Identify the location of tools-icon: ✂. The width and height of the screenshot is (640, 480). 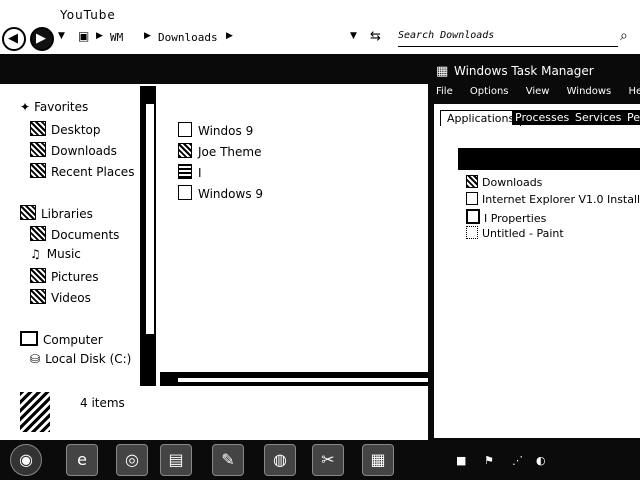
(328, 460).